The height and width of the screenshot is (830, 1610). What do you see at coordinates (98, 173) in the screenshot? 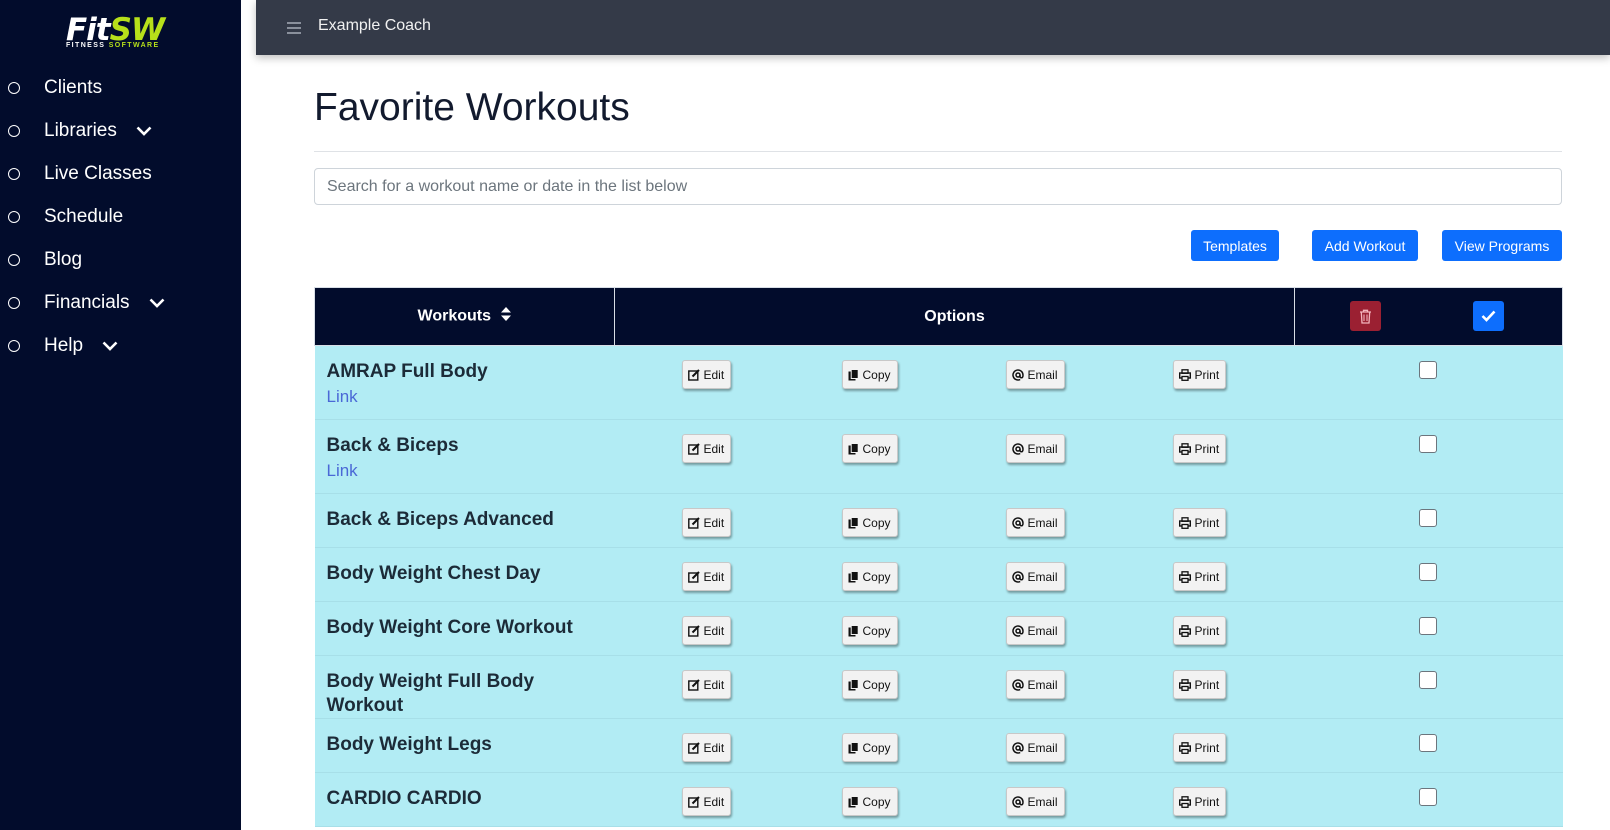
I see `sidebar-item-label: Live Classes` at bounding box center [98, 173].